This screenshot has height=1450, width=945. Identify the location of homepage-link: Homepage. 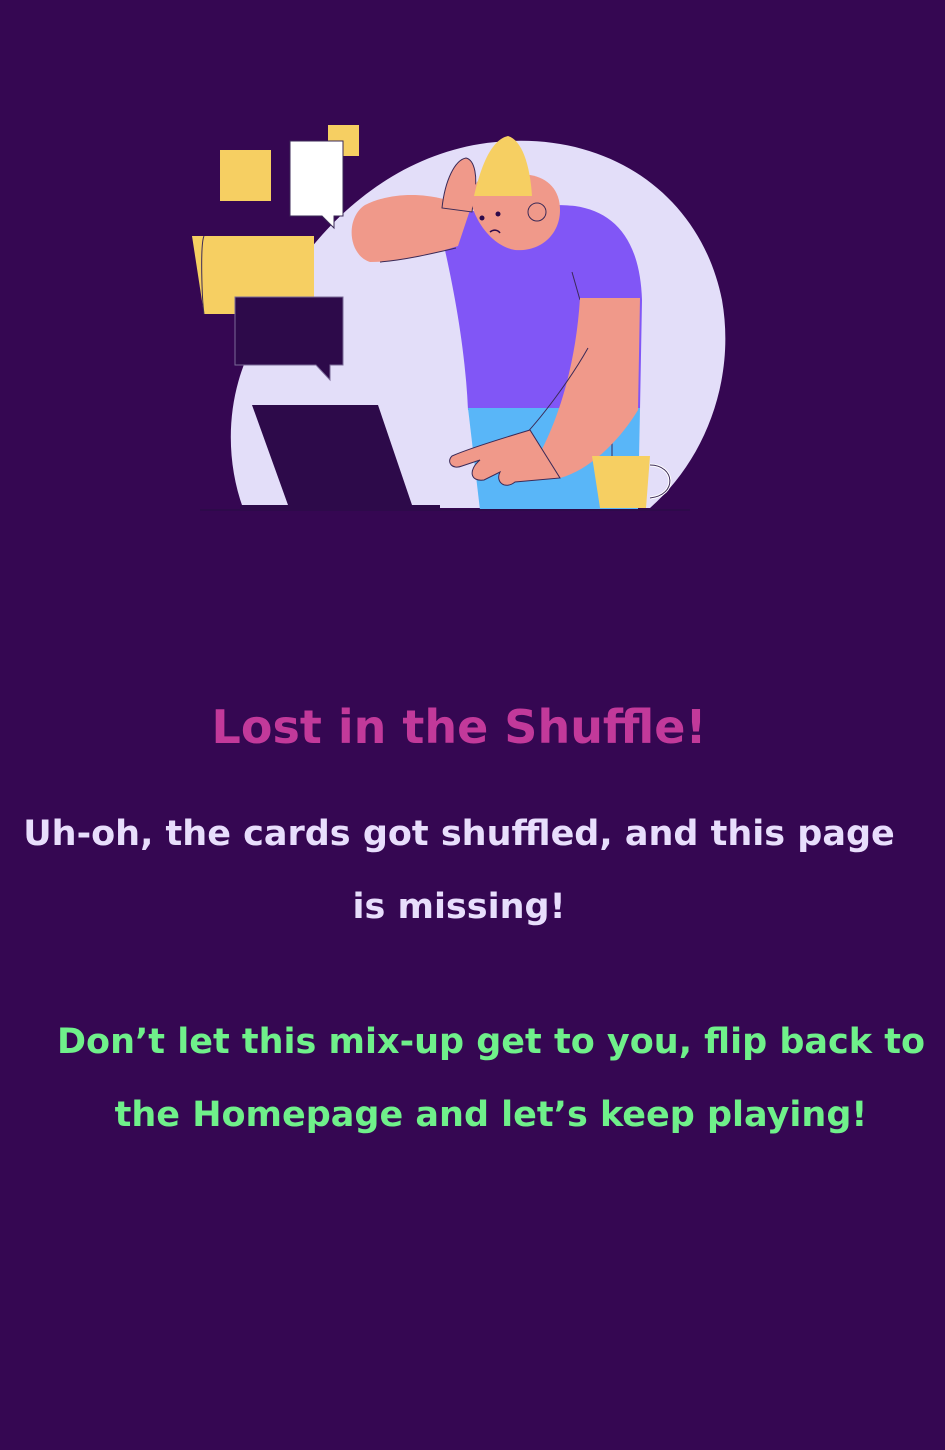
(297, 1115).